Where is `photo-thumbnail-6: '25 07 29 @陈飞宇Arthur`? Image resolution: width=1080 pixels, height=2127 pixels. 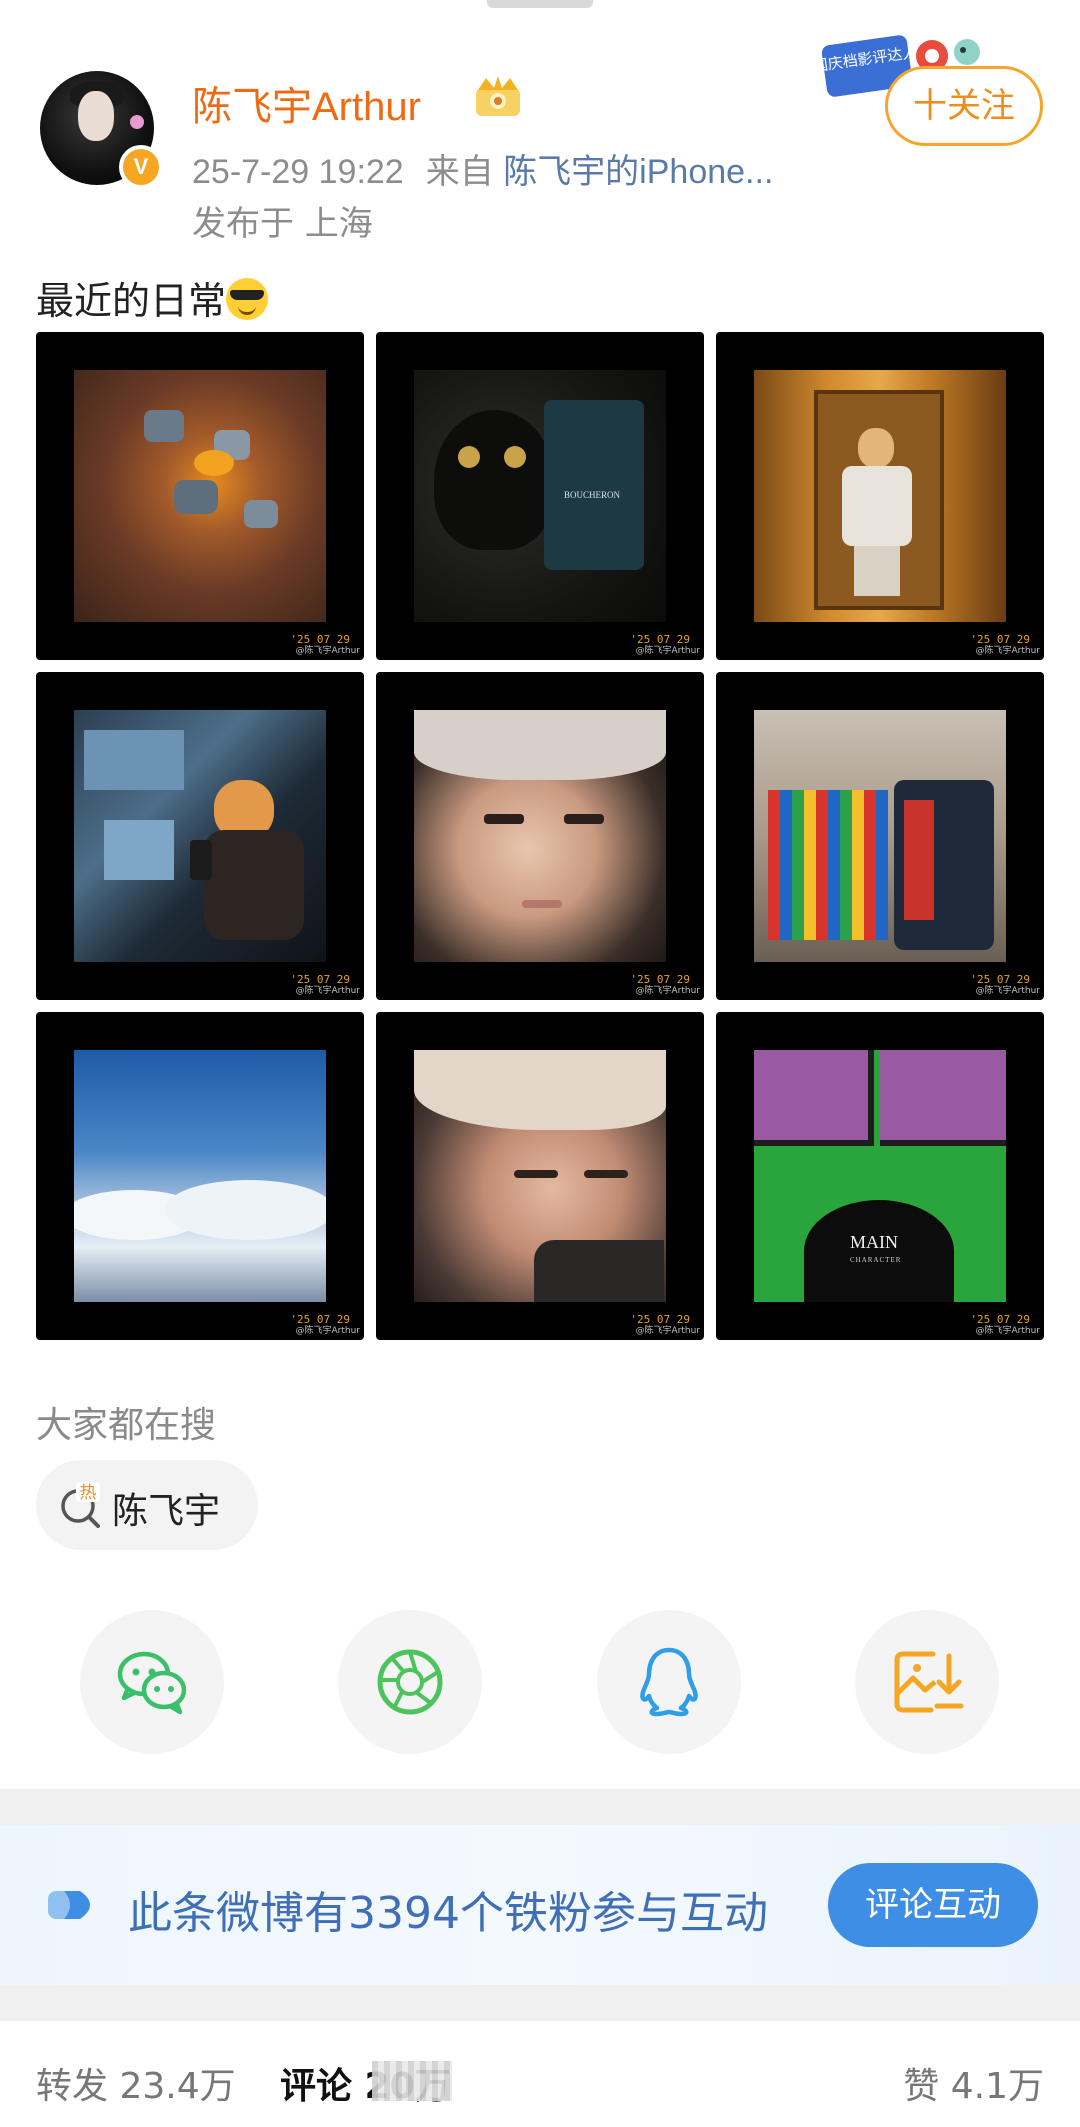 photo-thumbnail-6: '25 07 29 @陈飞宇Arthur is located at coordinates (880, 836).